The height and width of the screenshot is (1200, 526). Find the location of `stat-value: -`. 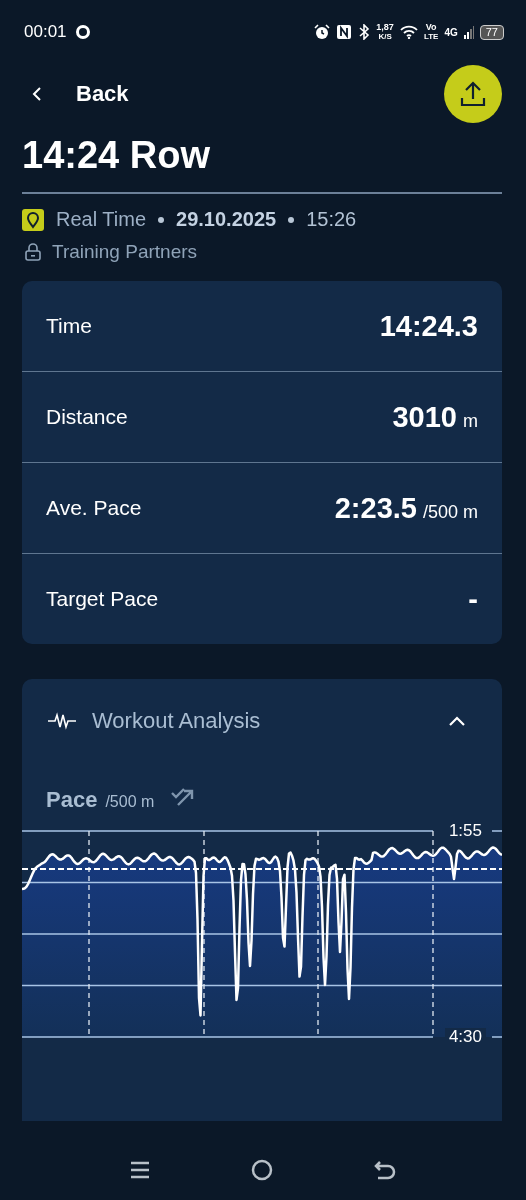

stat-value: - is located at coordinates (473, 598).